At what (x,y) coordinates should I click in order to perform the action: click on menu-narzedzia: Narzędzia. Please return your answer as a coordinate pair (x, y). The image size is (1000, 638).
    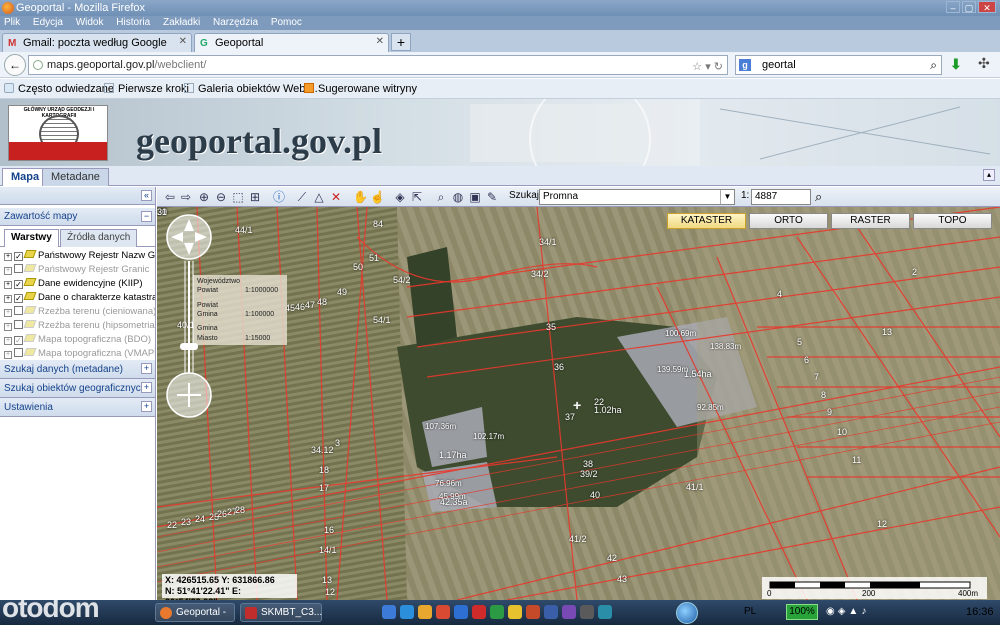
    Looking at the image, I should click on (235, 22).